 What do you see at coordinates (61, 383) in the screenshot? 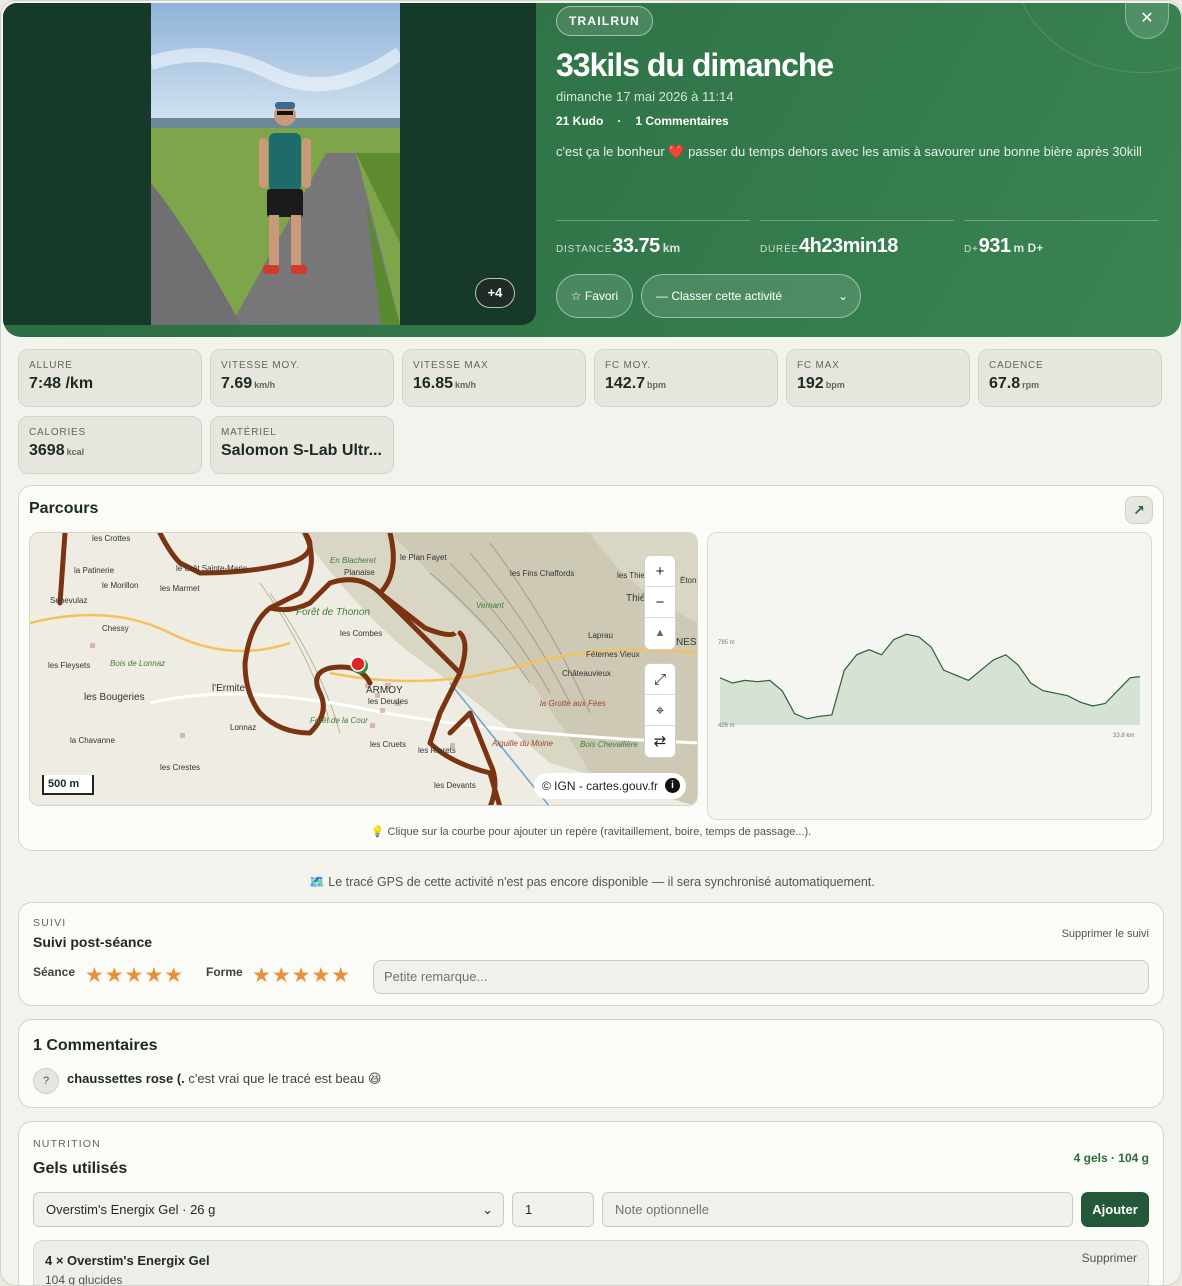
I see `metric-value: 7:48 /km` at bounding box center [61, 383].